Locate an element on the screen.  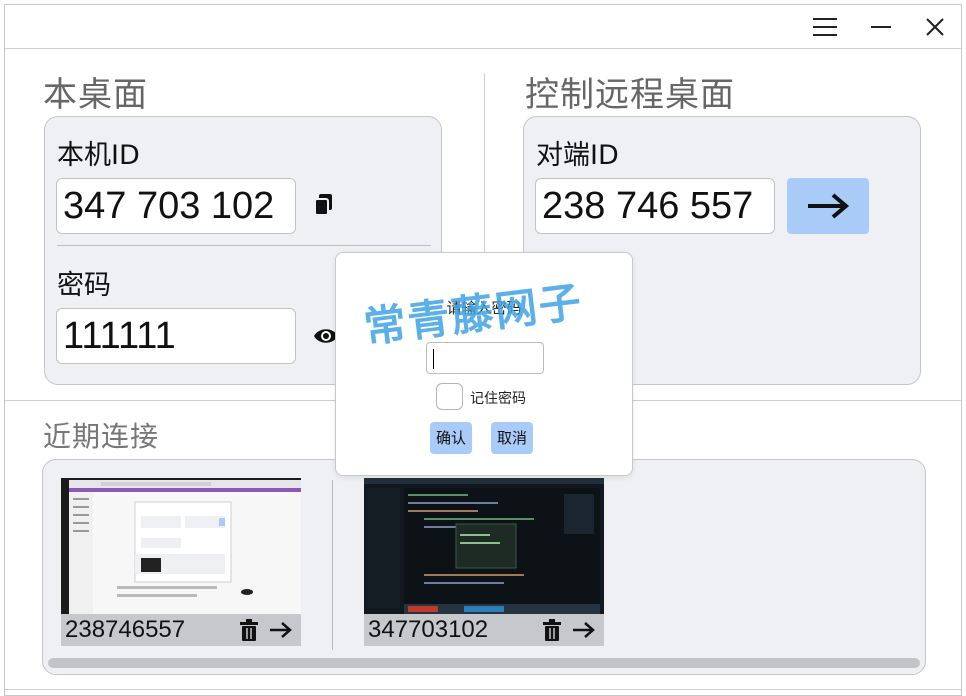
local-id-field: 347 703 102 is located at coordinates (176, 206).